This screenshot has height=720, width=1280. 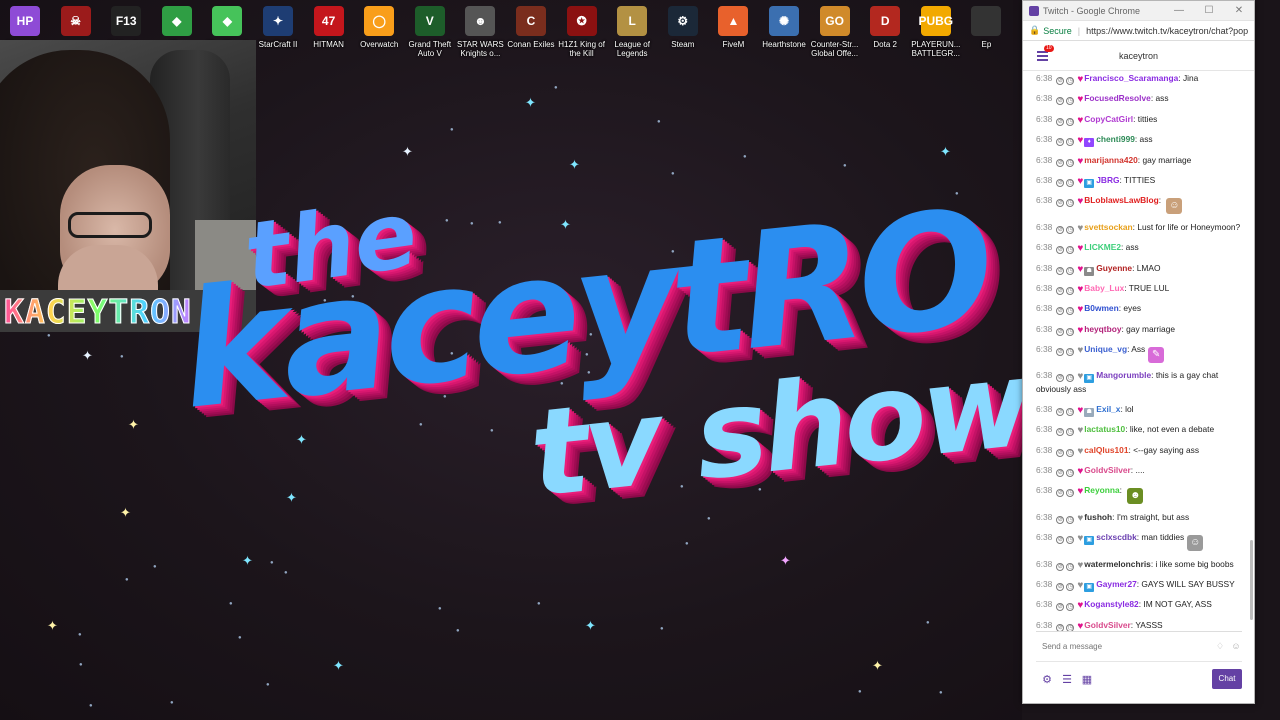 What do you see at coordinates (1108, 227) in the screenshot?
I see `message-username: svettsockan` at bounding box center [1108, 227].